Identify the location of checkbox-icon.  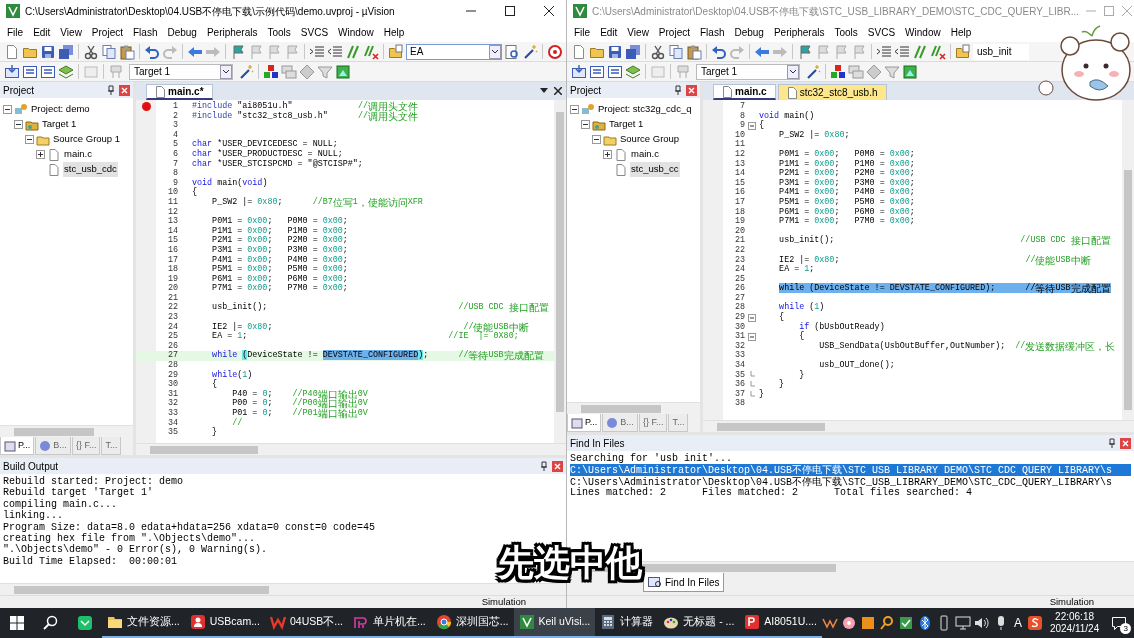
(905, 623).